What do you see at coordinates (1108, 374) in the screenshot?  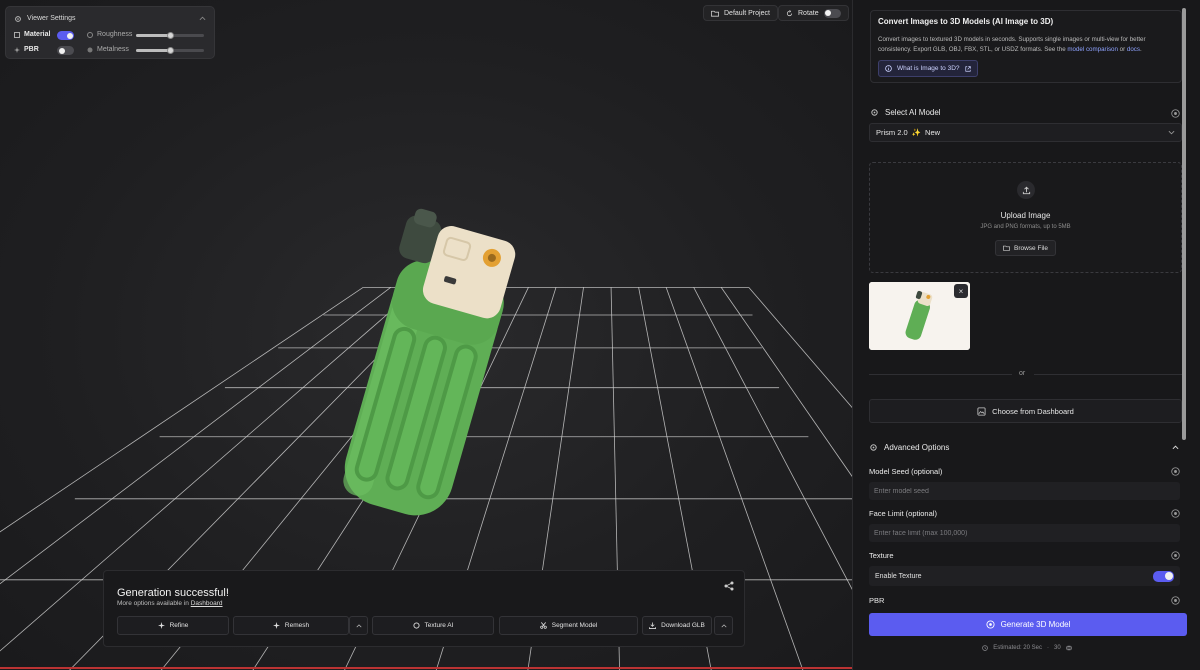 I see `divider-right` at bounding box center [1108, 374].